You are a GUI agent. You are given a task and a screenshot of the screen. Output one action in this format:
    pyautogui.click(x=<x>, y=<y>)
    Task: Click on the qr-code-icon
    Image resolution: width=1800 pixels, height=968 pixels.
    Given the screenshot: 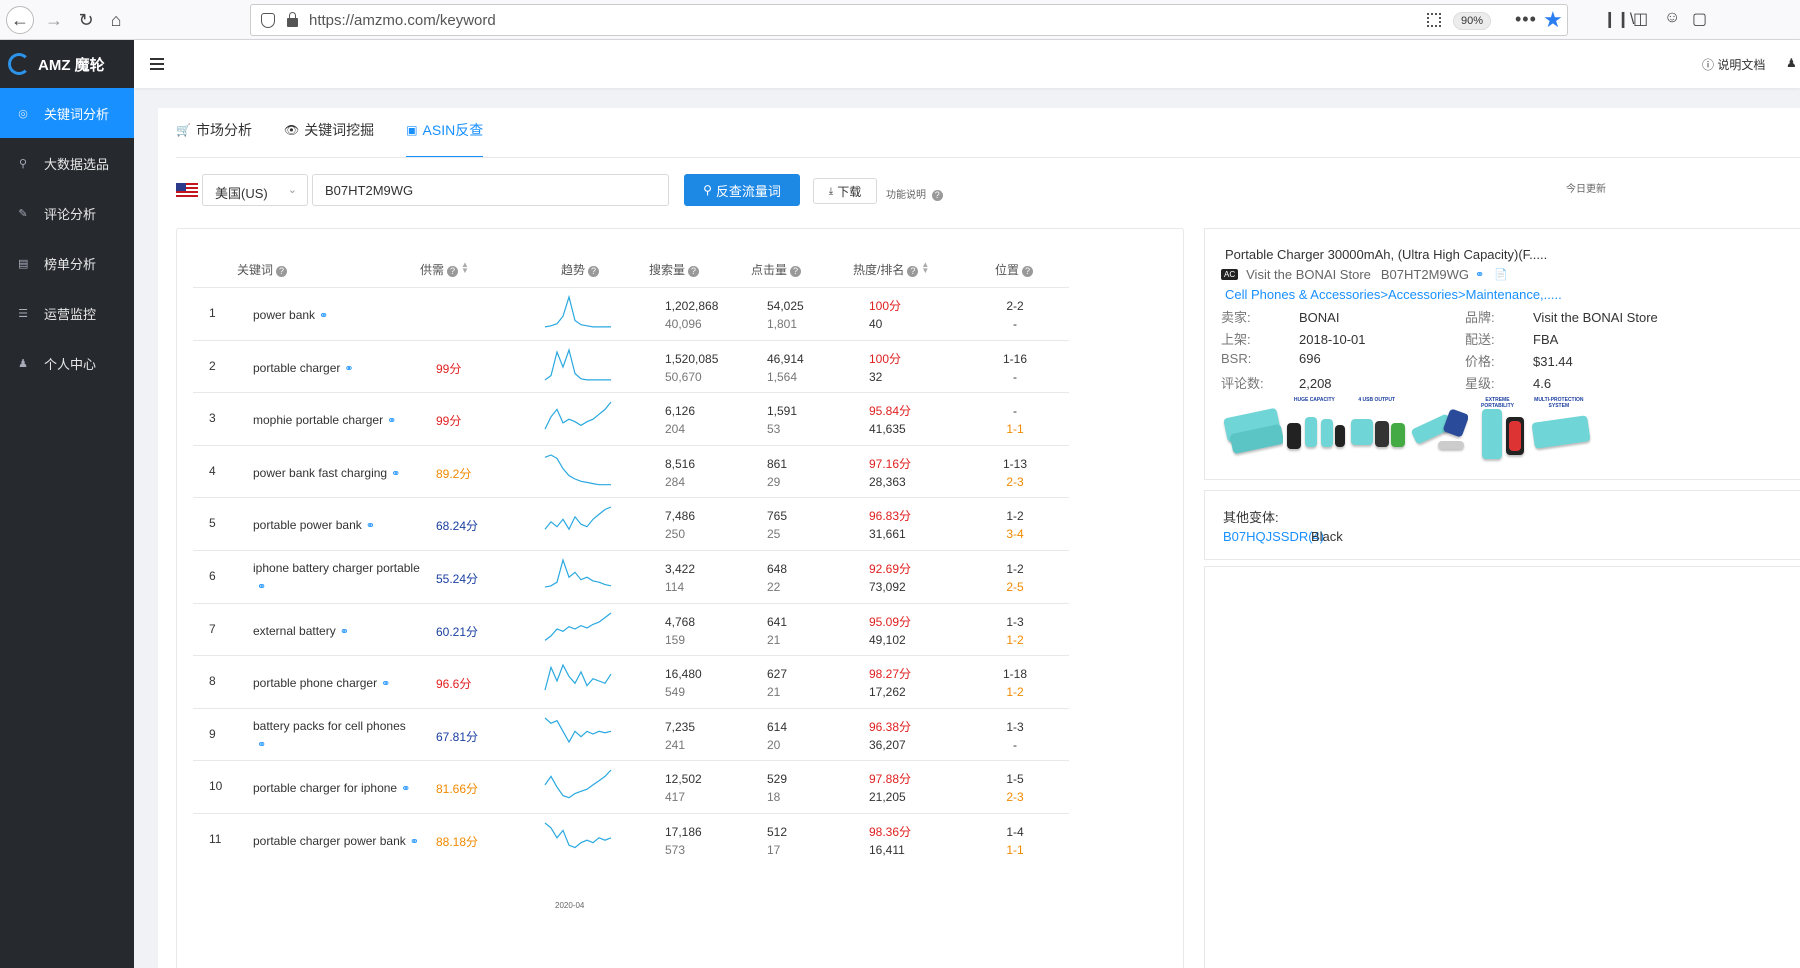 What is the action you would take?
    pyautogui.click(x=1434, y=20)
    